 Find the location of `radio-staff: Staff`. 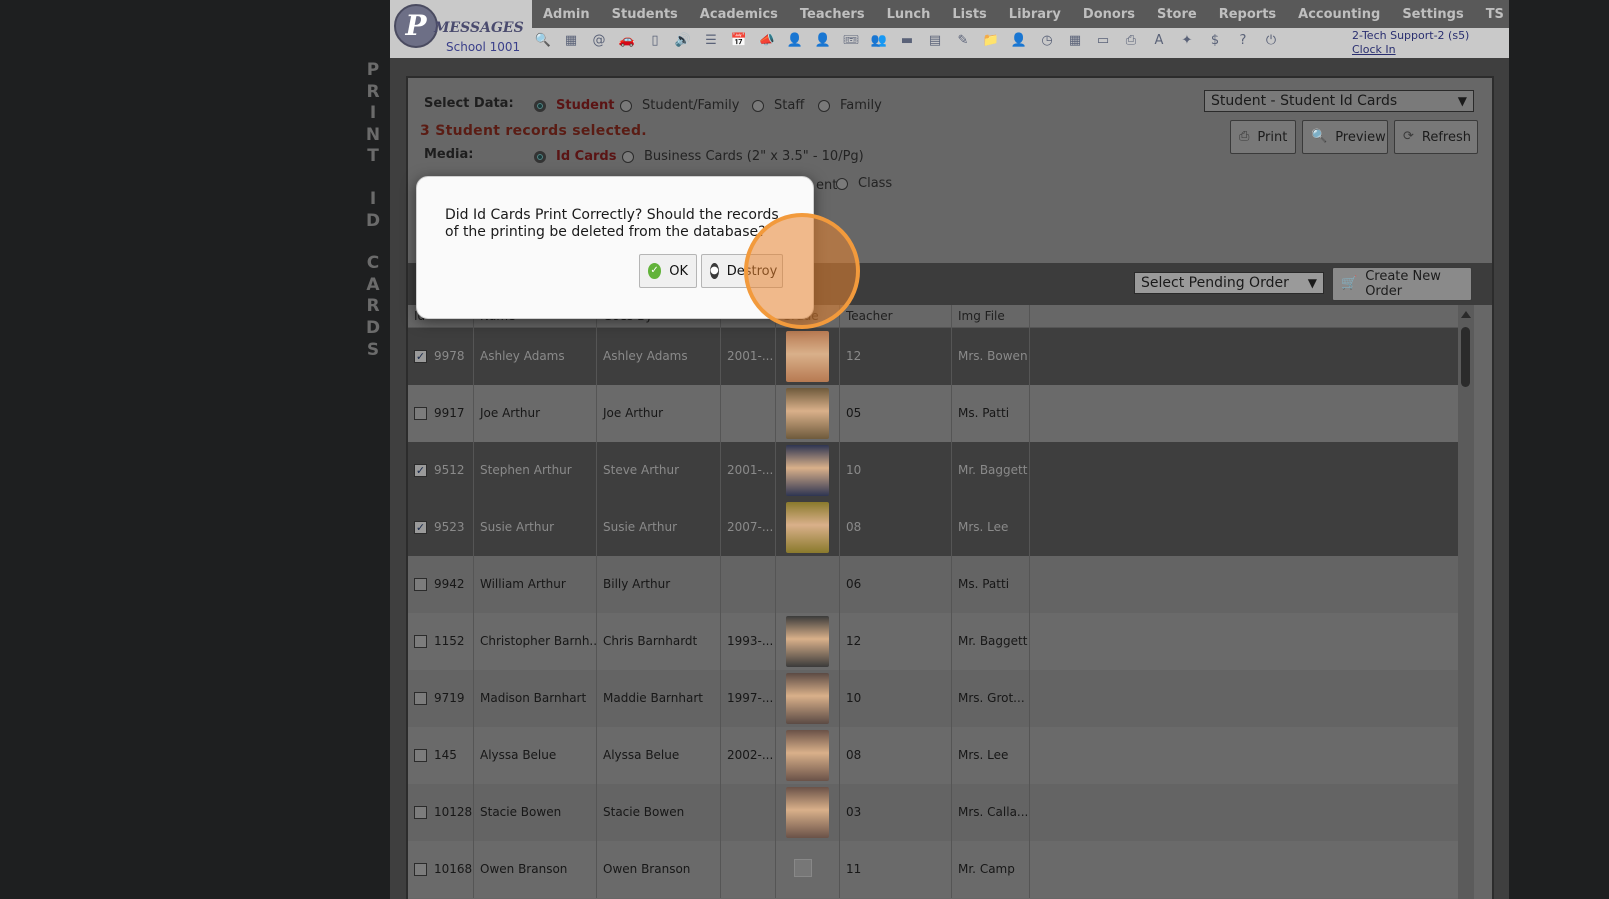

radio-staff: Staff is located at coordinates (778, 105).